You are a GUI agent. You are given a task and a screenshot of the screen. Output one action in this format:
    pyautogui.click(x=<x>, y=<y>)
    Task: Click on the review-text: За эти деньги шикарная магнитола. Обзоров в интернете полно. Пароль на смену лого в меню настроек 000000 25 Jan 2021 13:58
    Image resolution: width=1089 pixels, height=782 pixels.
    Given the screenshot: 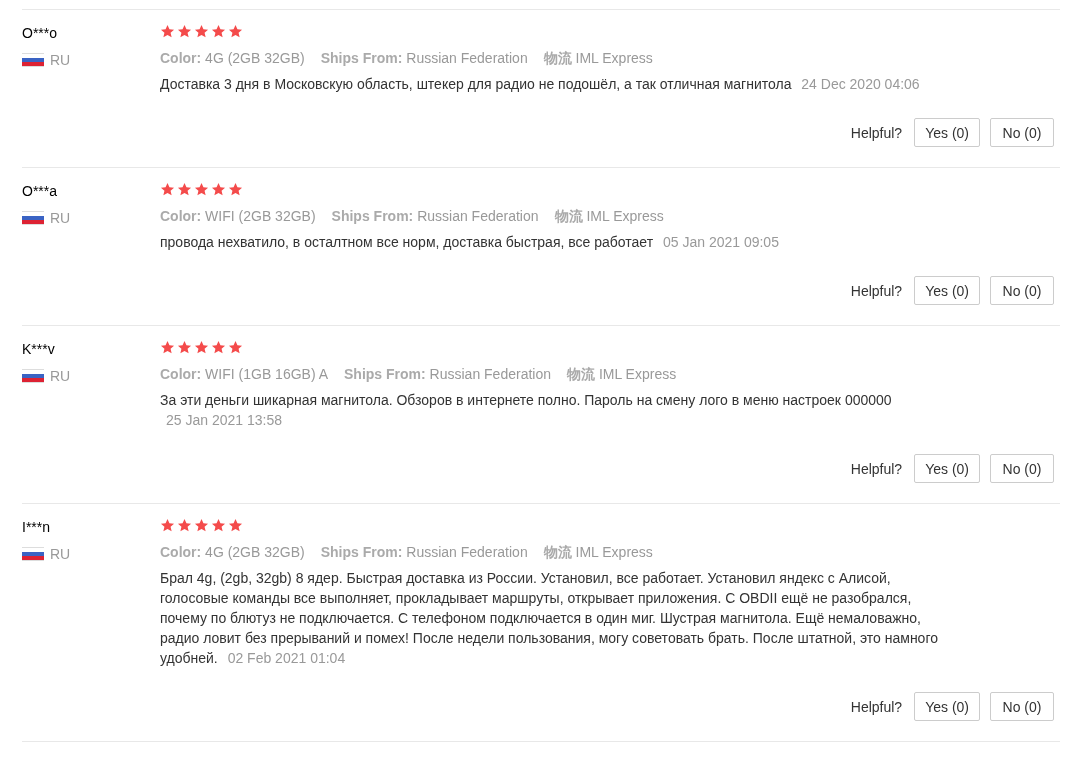 What is the action you would take?
    pyautogui.click(x=526, y=410)
    